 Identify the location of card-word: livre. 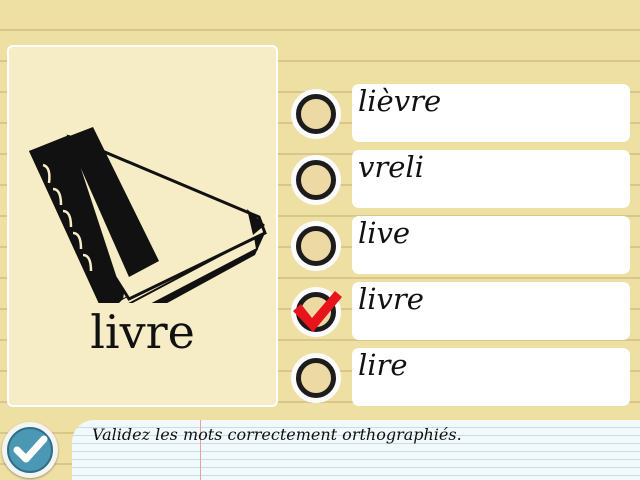
(142, 332).